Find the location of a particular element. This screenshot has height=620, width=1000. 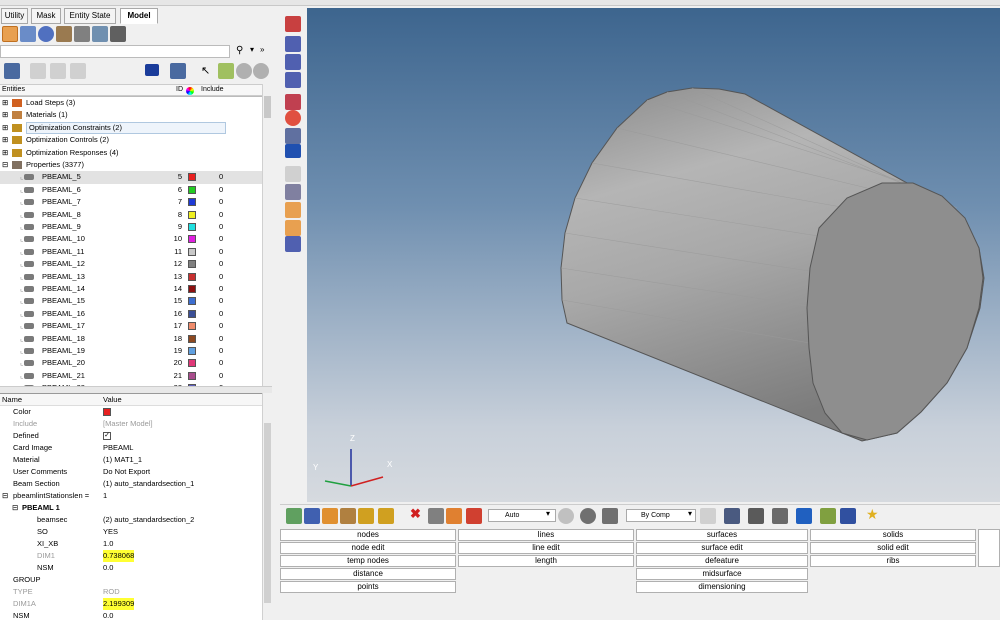

export-icon is located at coordinates (226, 71).